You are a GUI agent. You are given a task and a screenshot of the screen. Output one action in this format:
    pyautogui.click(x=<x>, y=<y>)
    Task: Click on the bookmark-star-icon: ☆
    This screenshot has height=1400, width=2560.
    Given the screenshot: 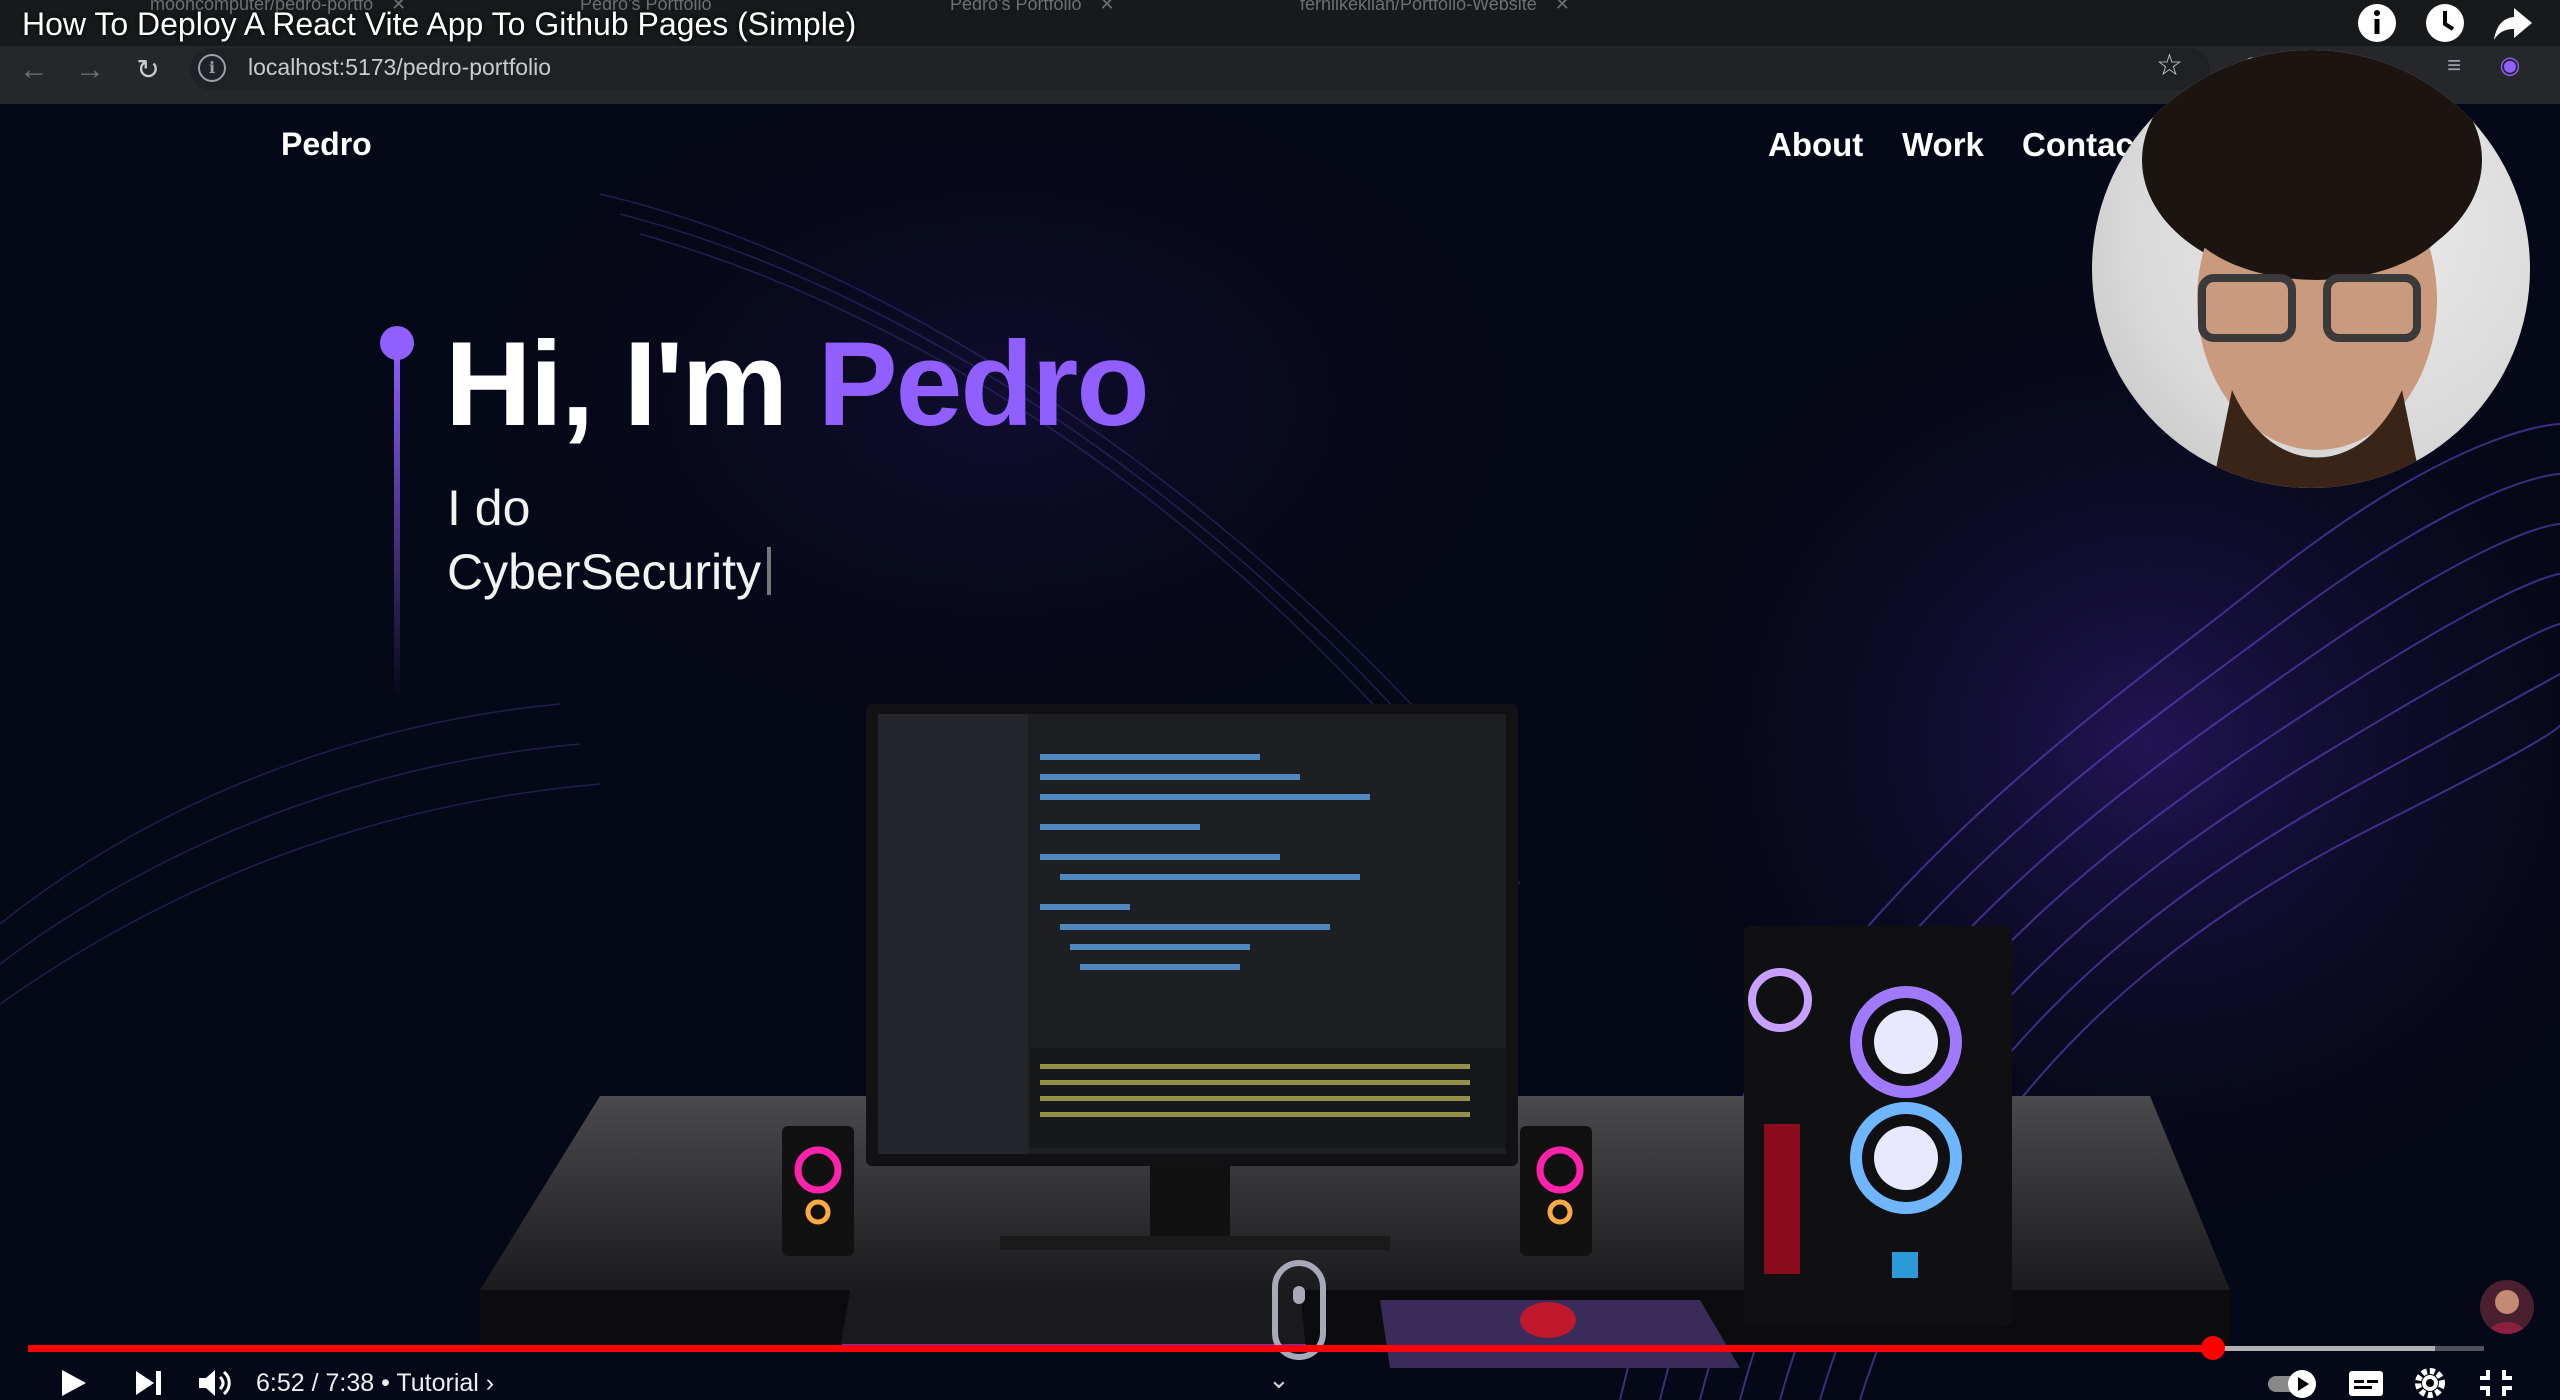 What is the action you would take?
    pyautogui.click(x=2169, y=65)
    